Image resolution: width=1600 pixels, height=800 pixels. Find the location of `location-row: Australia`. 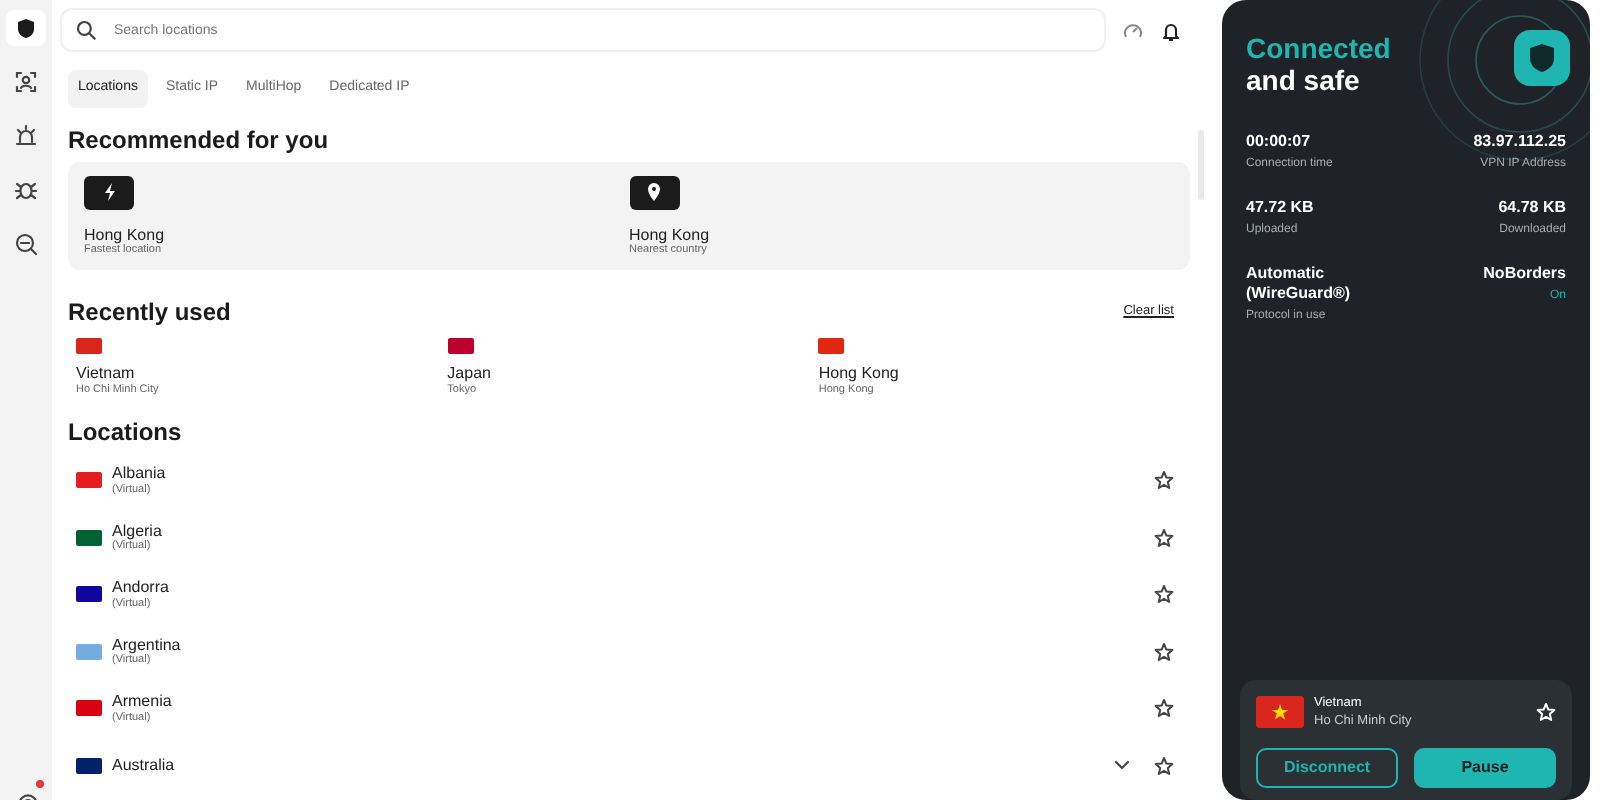

location-row: Australia is located at coordinates (629, 765).